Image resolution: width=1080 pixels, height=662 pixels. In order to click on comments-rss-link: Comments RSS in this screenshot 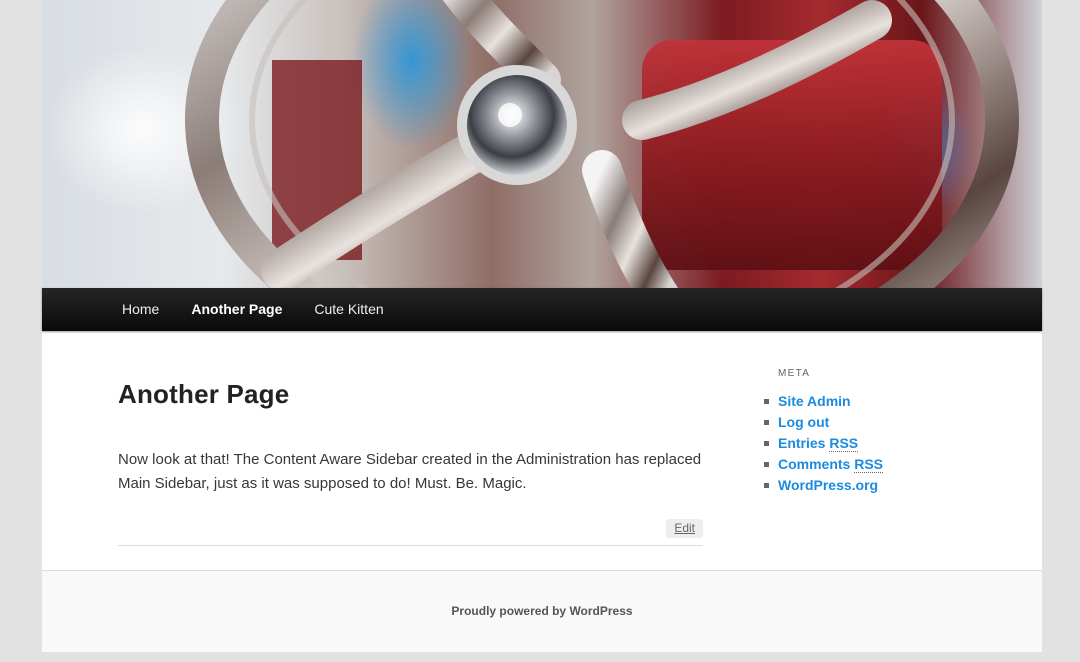, I will do `click(831, 464)`.